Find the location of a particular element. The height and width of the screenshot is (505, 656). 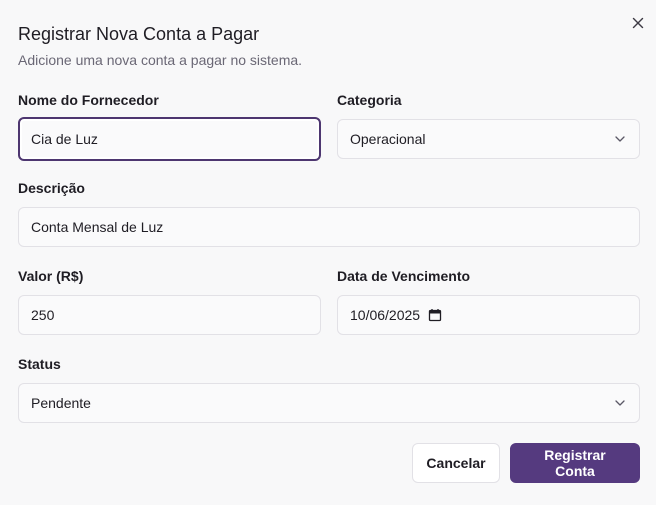

description-value: Conta Mensal de Luz is located at coordinates (97, 227).